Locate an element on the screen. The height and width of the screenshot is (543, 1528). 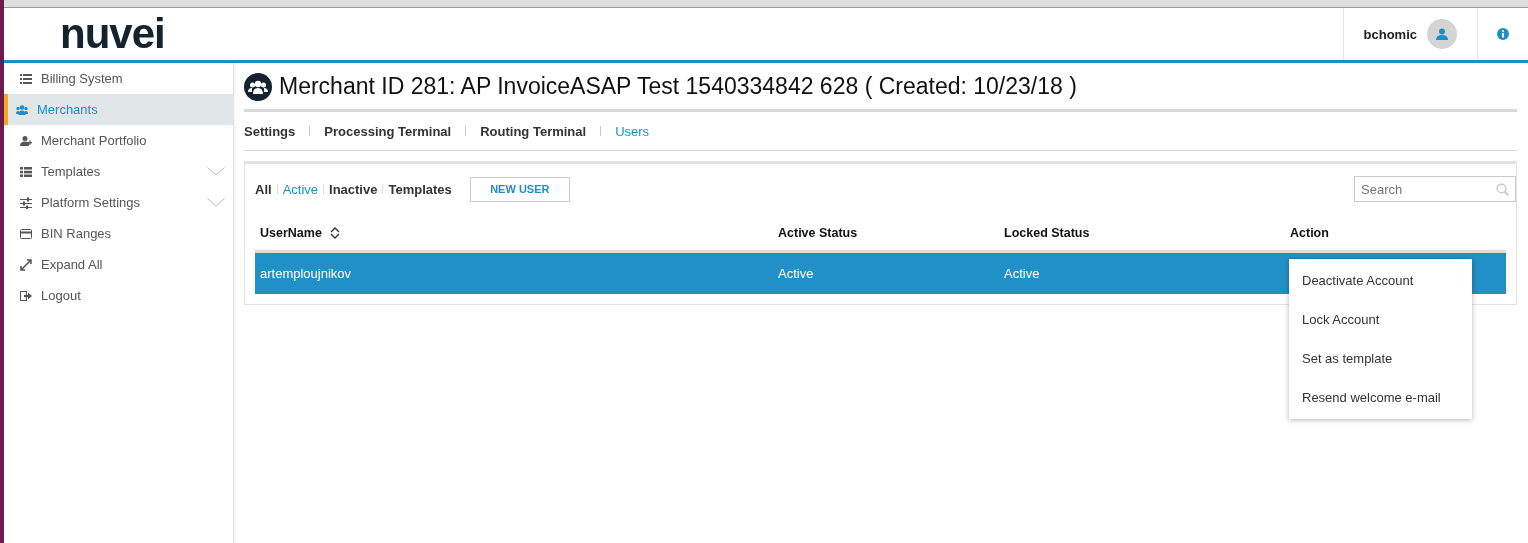
user-name: bchomic is located at coordinates (1390, 34).